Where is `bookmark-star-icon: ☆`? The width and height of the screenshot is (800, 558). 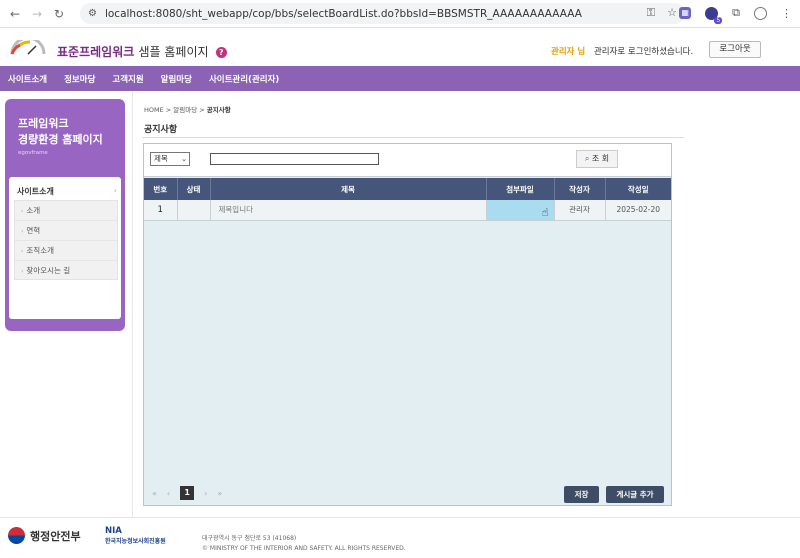 bookmark-star-icon: ☆ is located at coordinates (672, 13).